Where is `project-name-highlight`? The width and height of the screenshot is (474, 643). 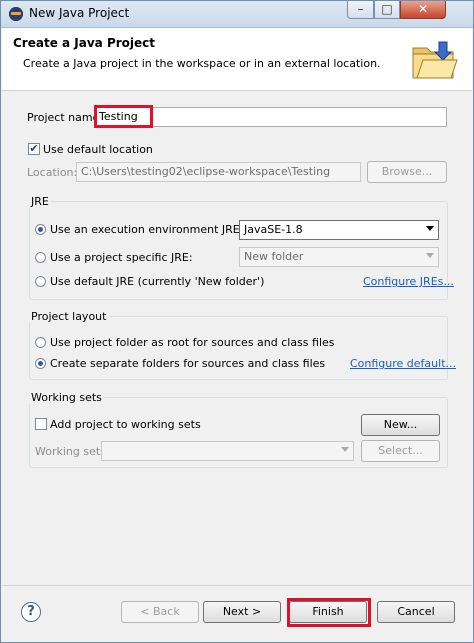 project-name-highlight is located at coordinates (123, 116).